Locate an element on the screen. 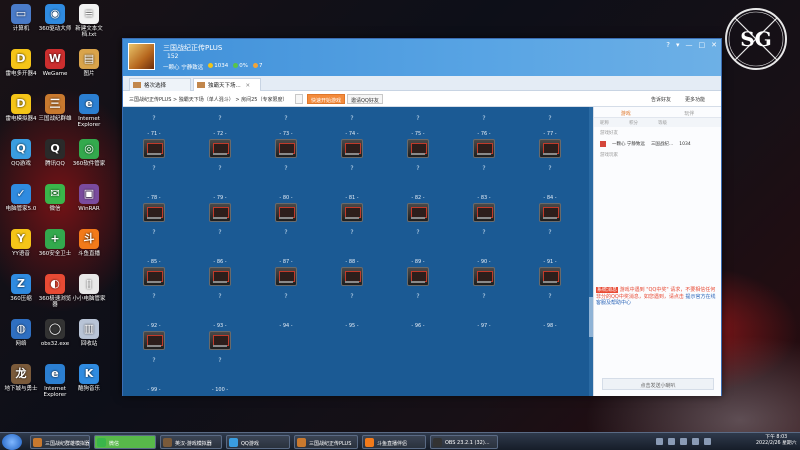  desktop-icon: Q QQ游戏 is located at coordinates (21, 153).